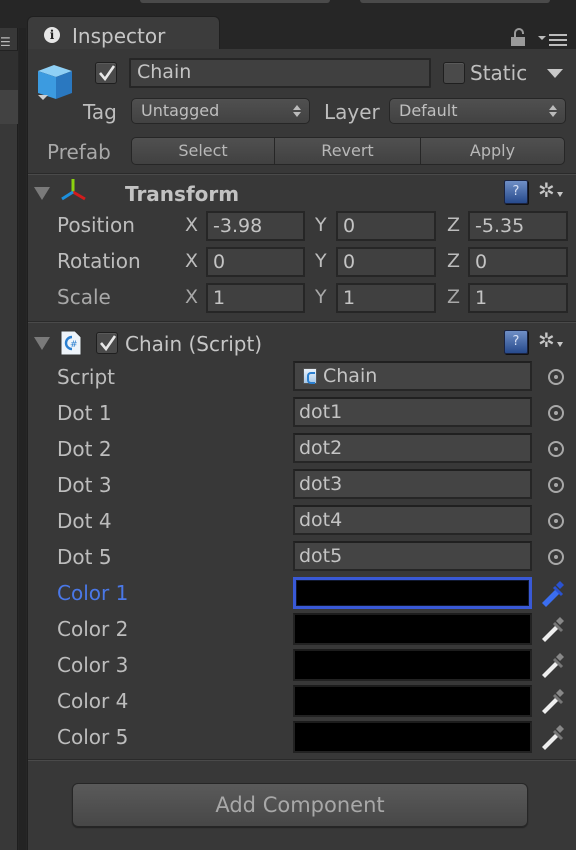  What do you see at coordinates (499, 73) in the screenshot?
I see `static-label: Static` at bounding box center [499, 73].